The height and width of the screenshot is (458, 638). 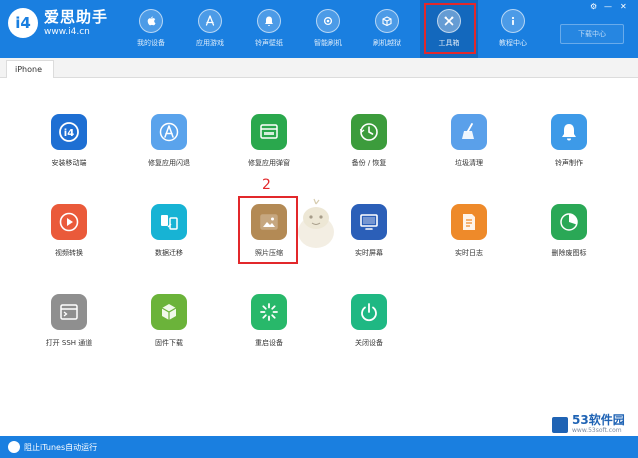 I want to click on tool-label: 重启设备, so click(x=269, y=343).